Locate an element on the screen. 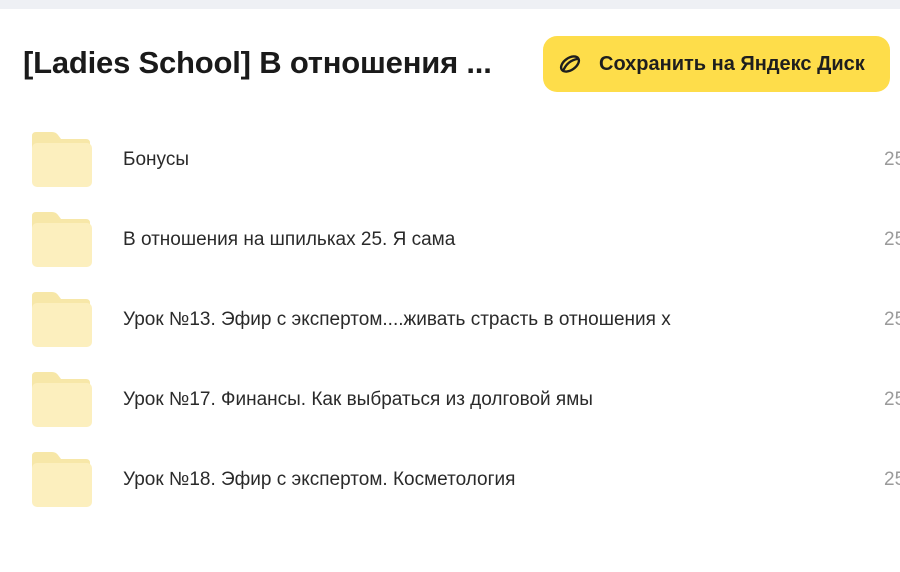 The width and height of the screenshot is (900, 572). list-item: Бонусы 25 is located at coordinates (450, 160).